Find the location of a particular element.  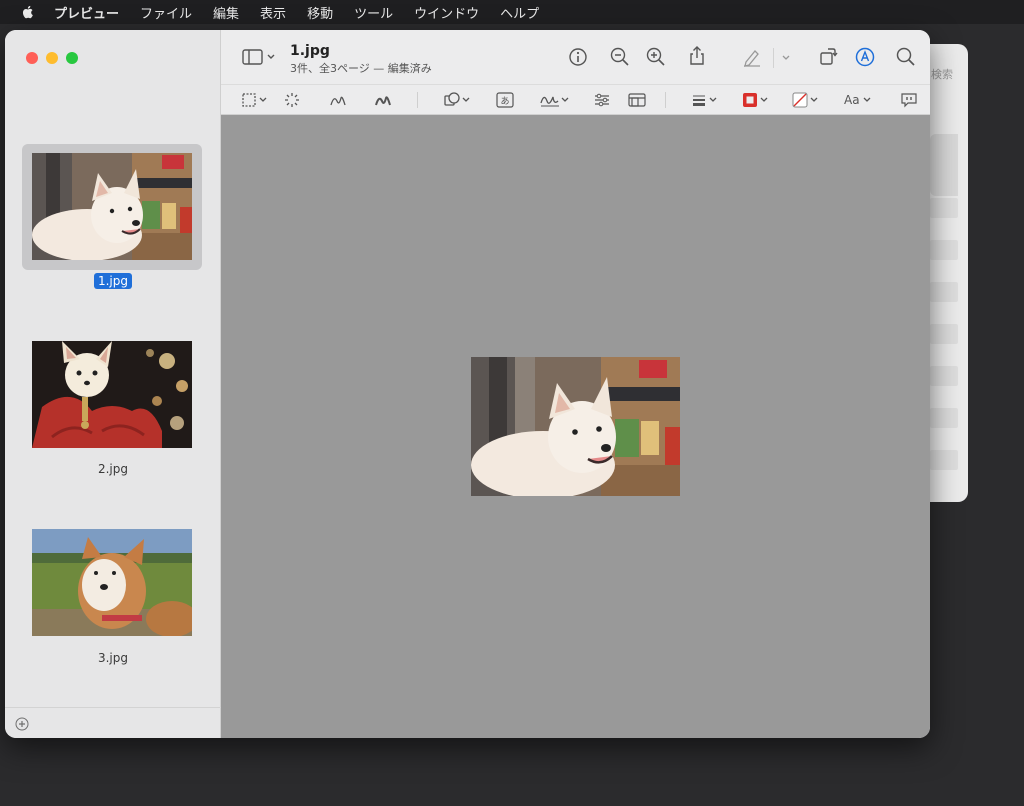

markup-icon is located at coordinates (865, 57).